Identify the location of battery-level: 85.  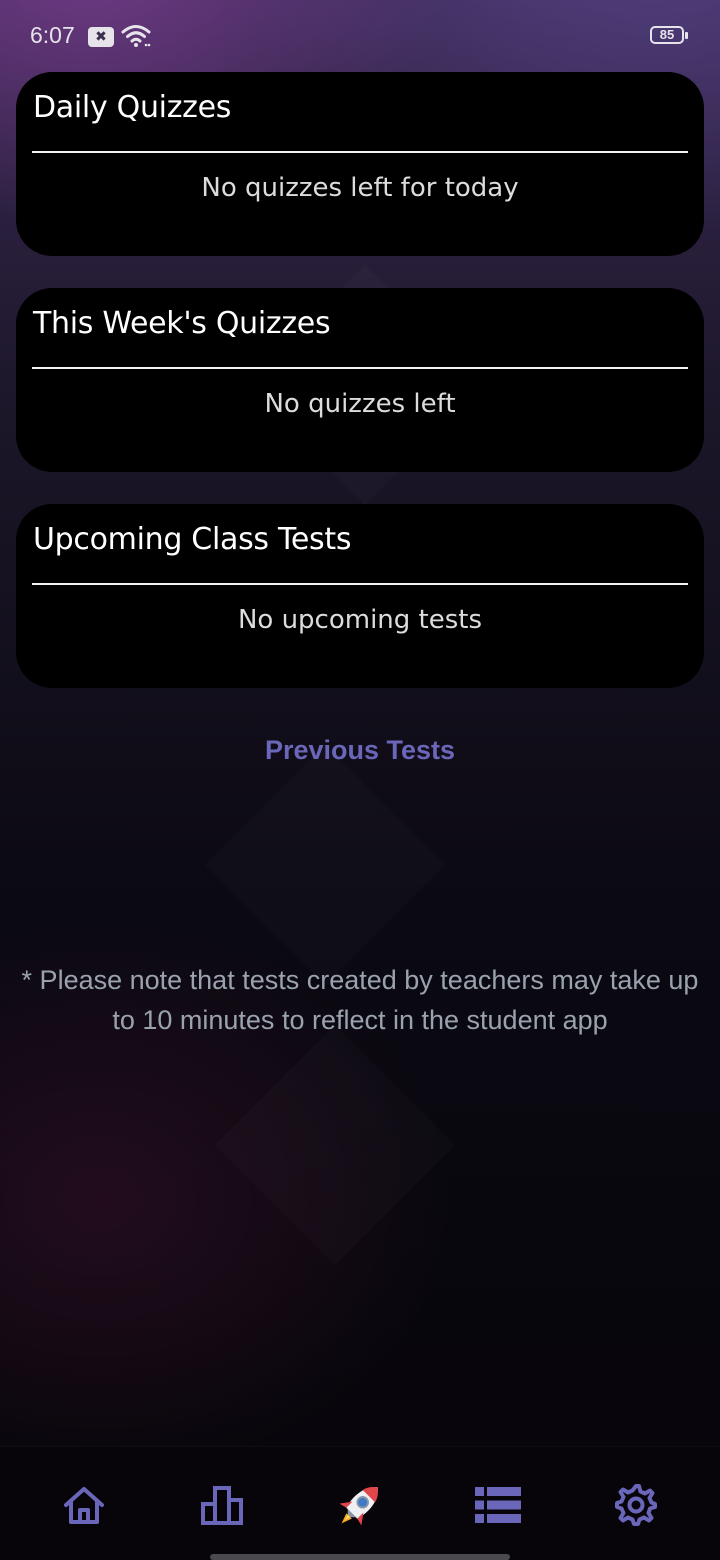
(667, 34).